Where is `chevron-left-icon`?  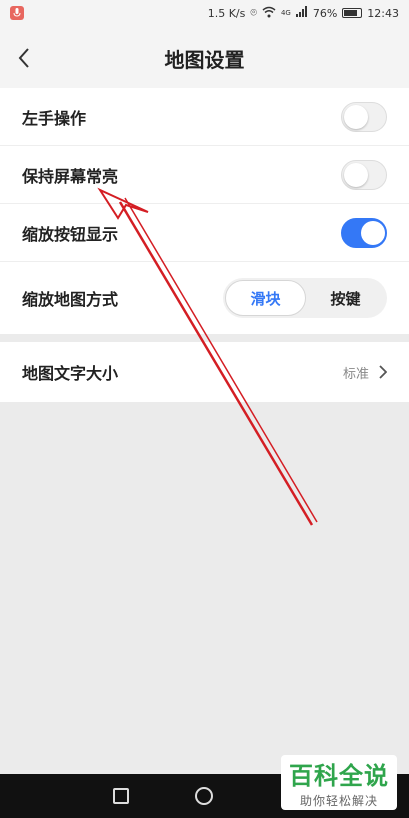
chevron-left-icon is located at coordinates (23, 58).